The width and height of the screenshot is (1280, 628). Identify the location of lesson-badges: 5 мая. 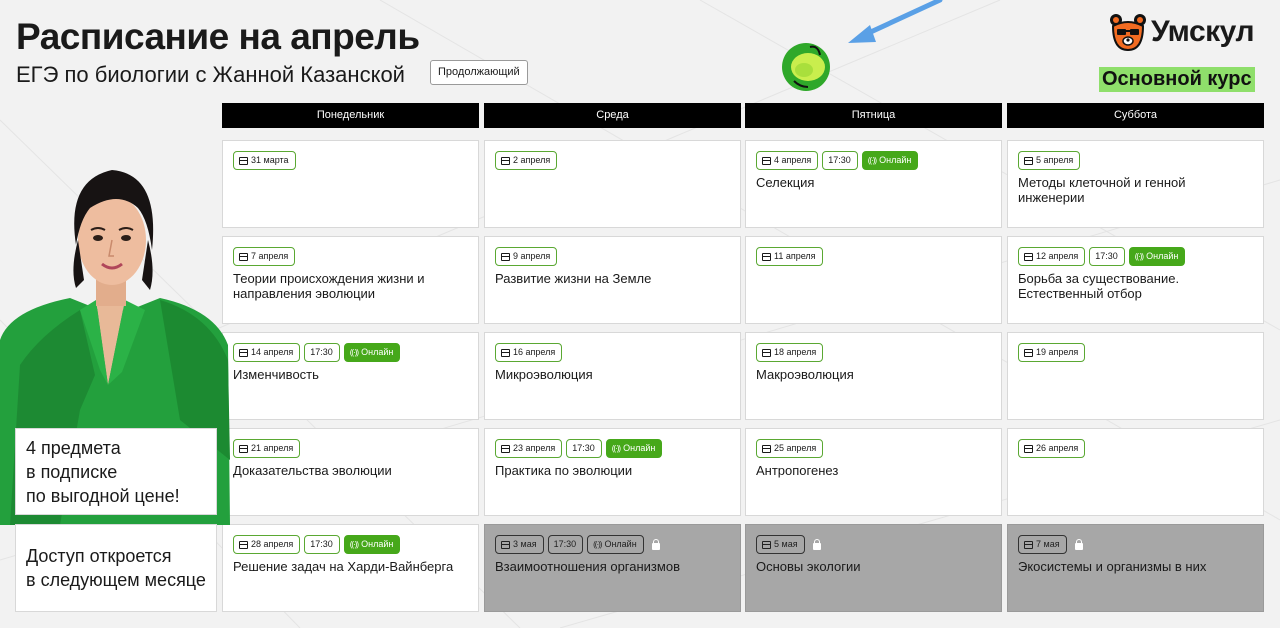
(873, 544).